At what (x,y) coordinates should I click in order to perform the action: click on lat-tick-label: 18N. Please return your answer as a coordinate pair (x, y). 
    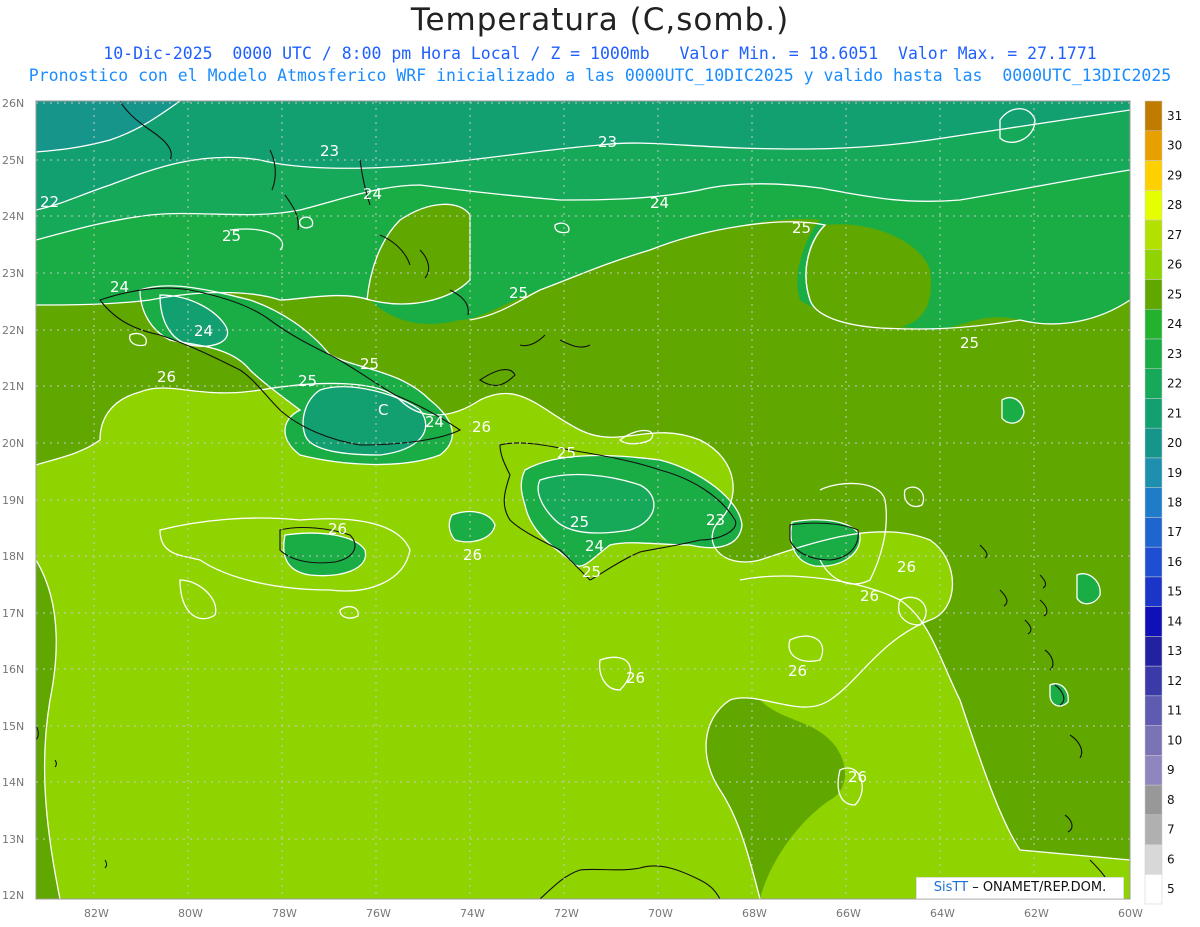
    Looking at the image, I should click on (13, 556).